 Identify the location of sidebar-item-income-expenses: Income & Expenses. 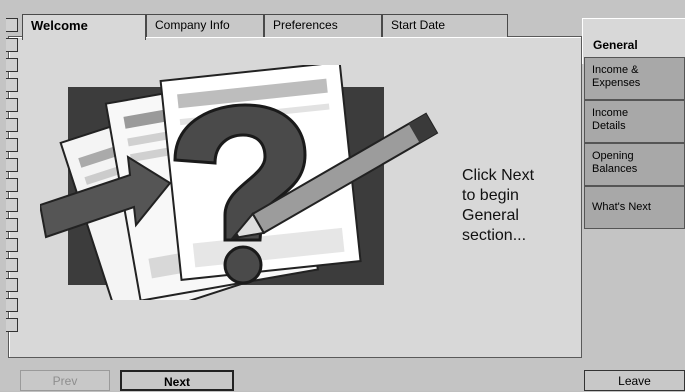
(634, 78).